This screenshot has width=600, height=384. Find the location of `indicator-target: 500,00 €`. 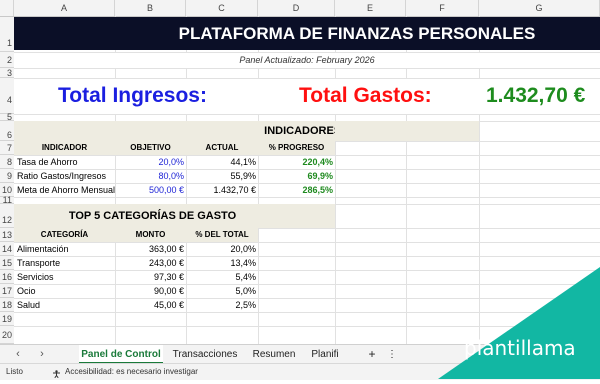

indicator-target: 500,00 € is located at coordinates (149, 190).